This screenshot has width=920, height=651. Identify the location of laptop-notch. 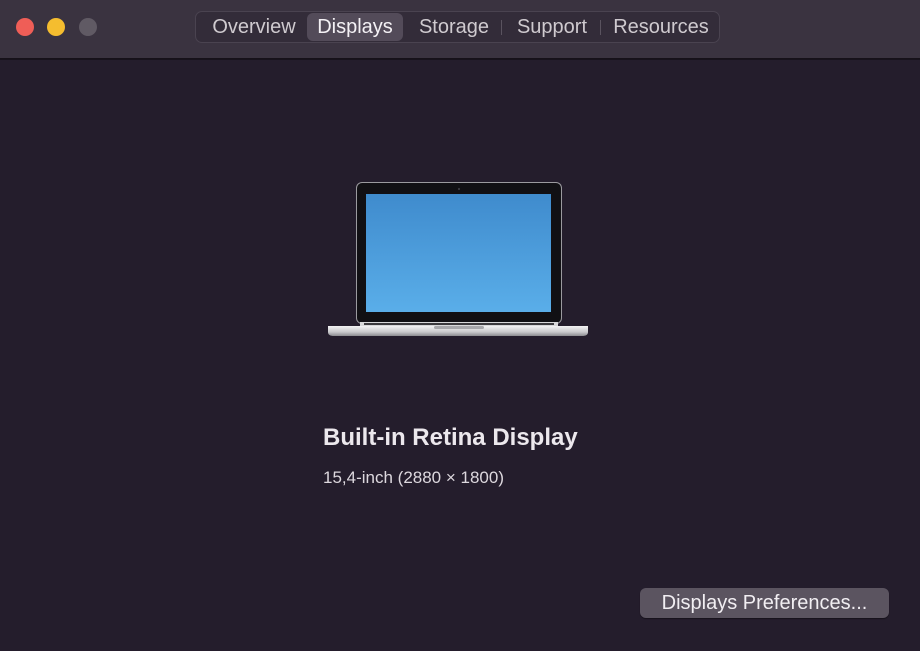
(459, 327).